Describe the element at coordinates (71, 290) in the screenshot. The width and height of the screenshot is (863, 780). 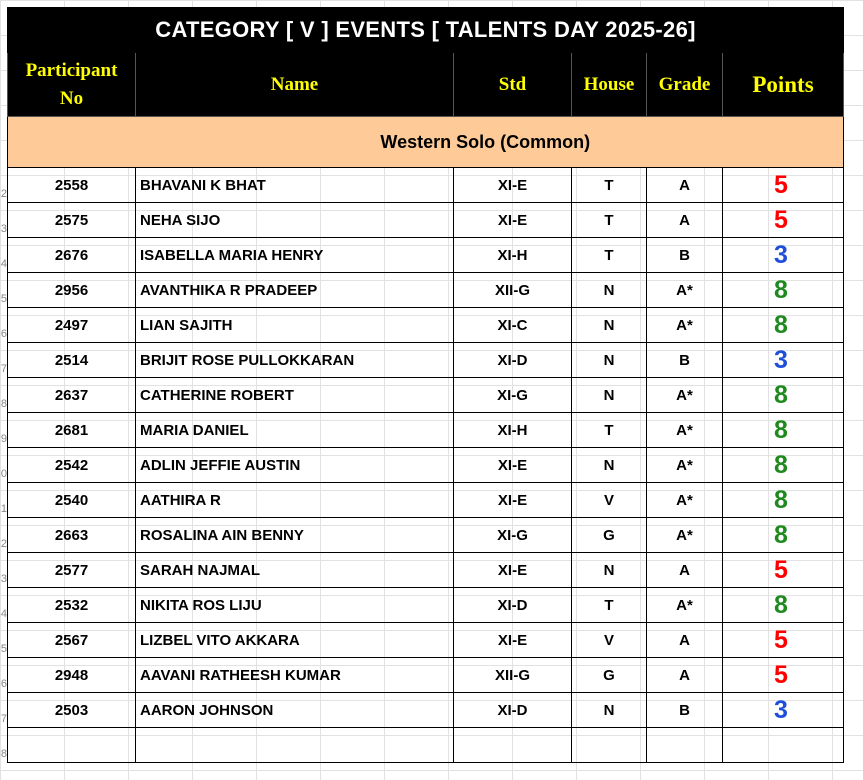
I see `participant-no-cell: 2956` at that location.